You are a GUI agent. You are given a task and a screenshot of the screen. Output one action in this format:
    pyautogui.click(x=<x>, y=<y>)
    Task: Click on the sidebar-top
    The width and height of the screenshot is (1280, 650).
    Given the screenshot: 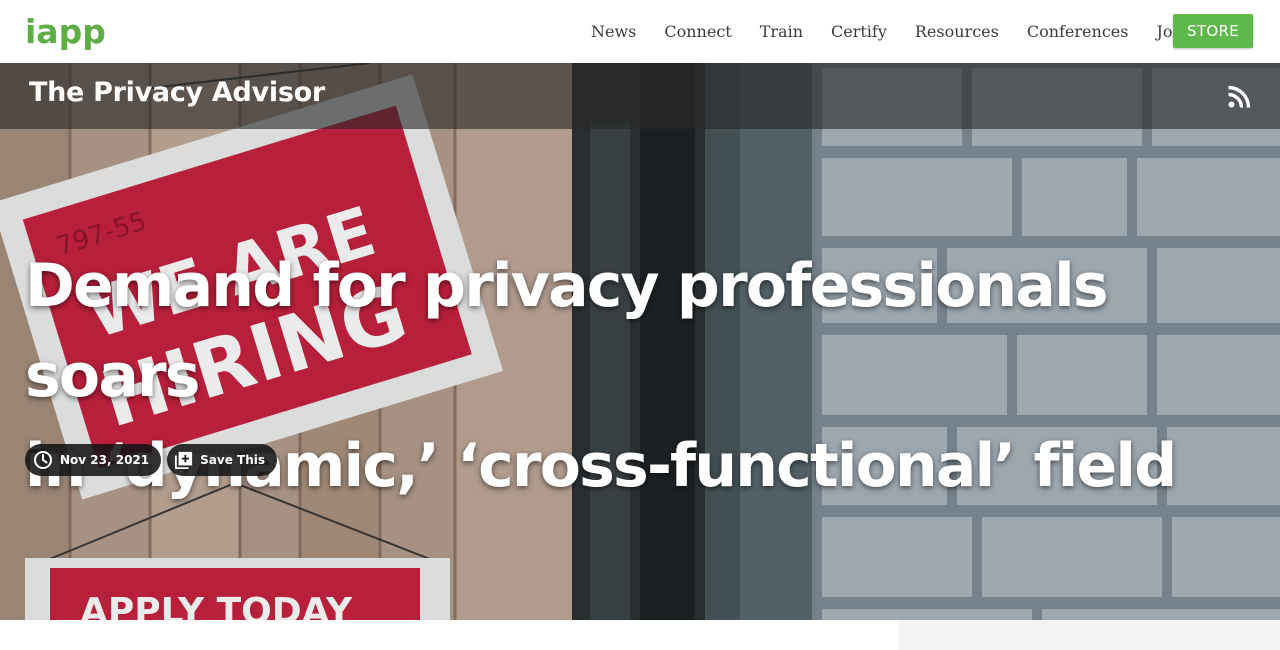 What is the action you would take?
    pyautogui.click(x=1089, y=635)
    